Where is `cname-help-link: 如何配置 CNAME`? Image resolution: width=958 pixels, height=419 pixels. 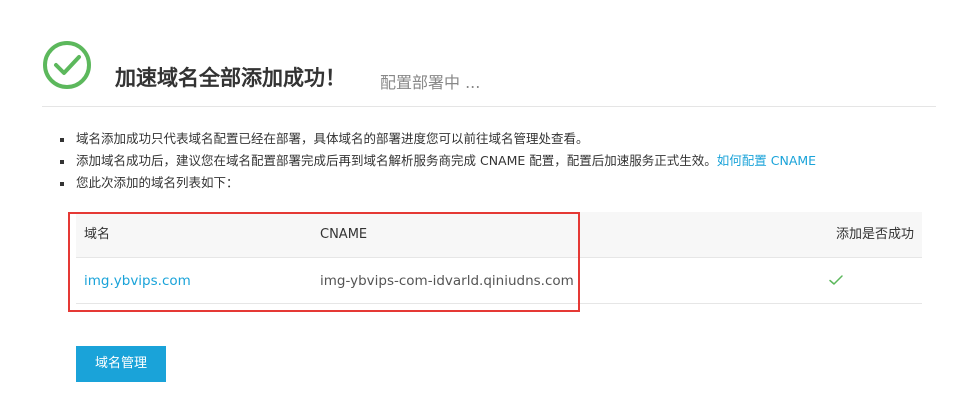 cname-help-link: 如何配置 CNAME is located at coordinates (766, 160).